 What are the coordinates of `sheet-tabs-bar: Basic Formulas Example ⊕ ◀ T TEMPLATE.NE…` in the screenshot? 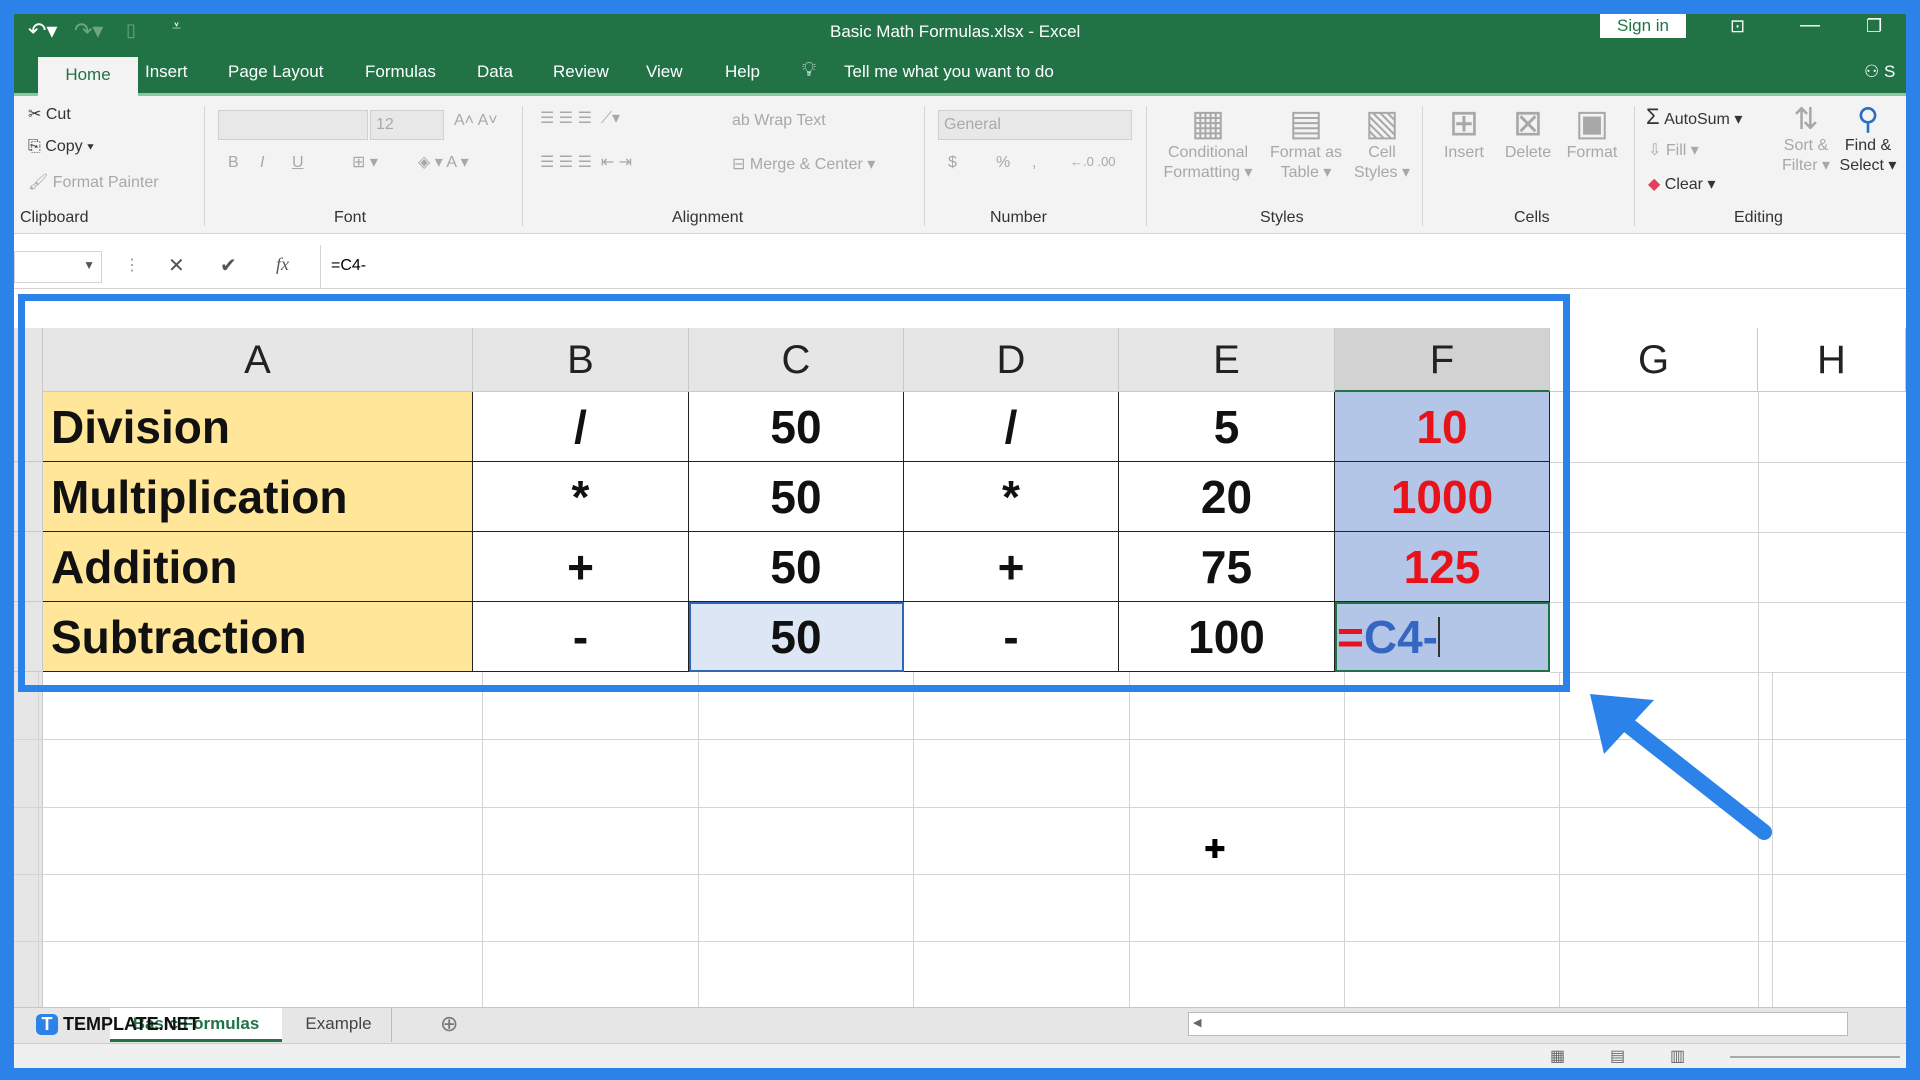 It's located at (960, 1025).